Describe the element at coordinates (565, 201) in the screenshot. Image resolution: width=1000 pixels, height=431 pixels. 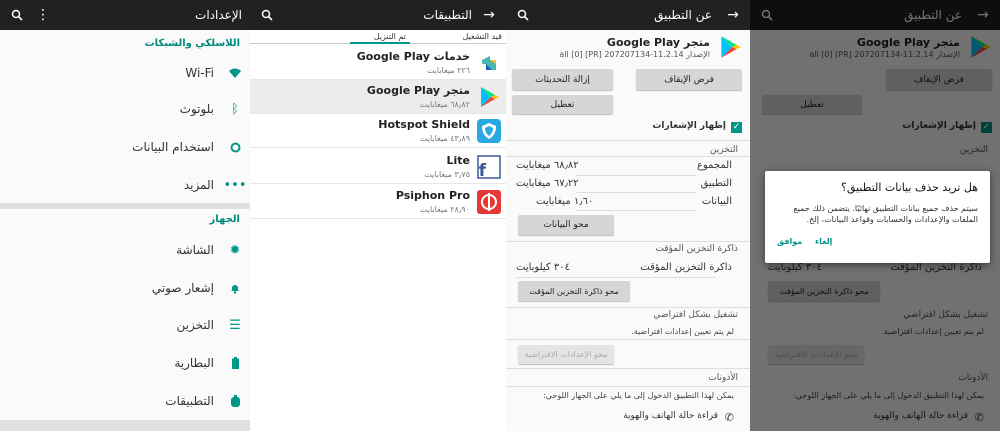
I see `data-size-value: ١٫٦٠ ميغابايت` at that location.